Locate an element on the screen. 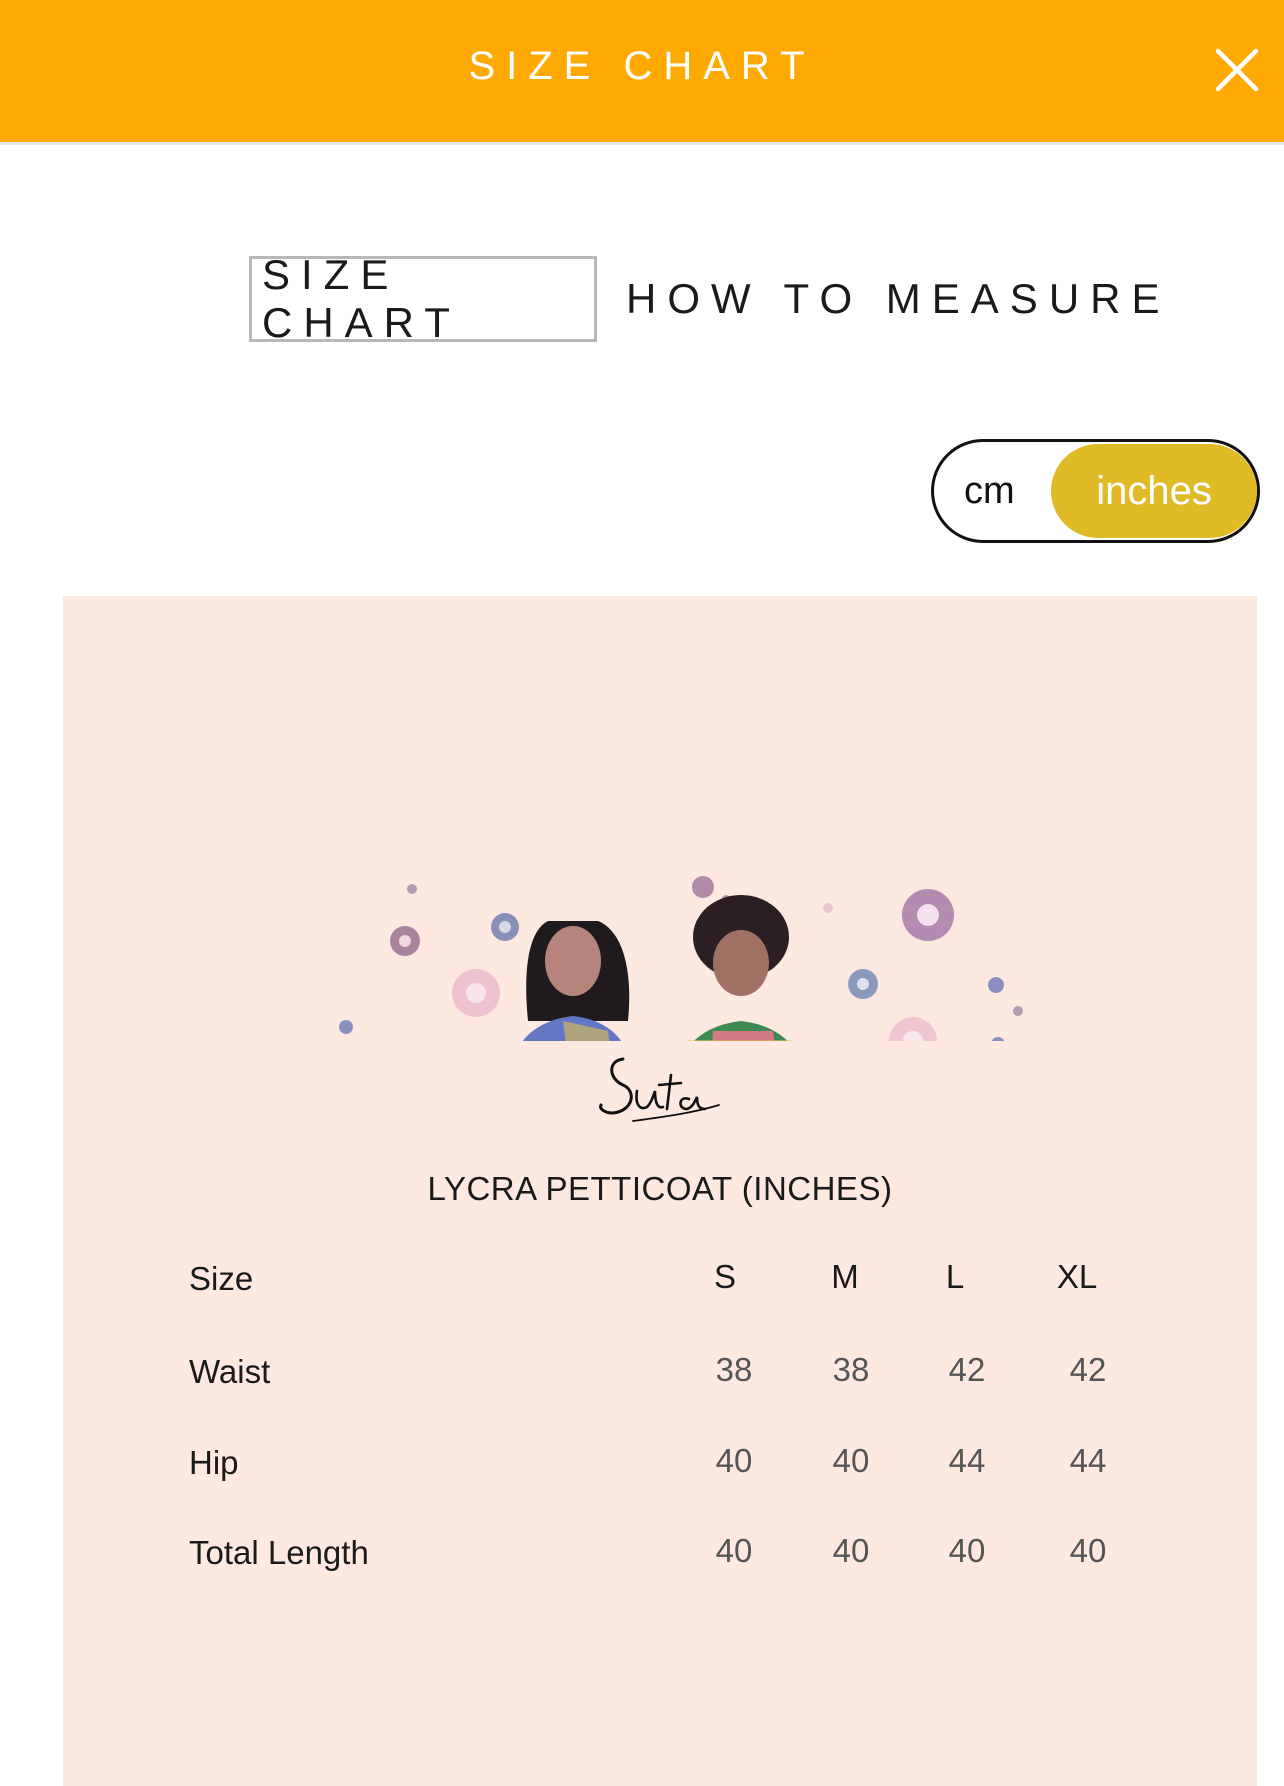  tab-size-chart: SIZE CHART is located at coordinates (423, 298).